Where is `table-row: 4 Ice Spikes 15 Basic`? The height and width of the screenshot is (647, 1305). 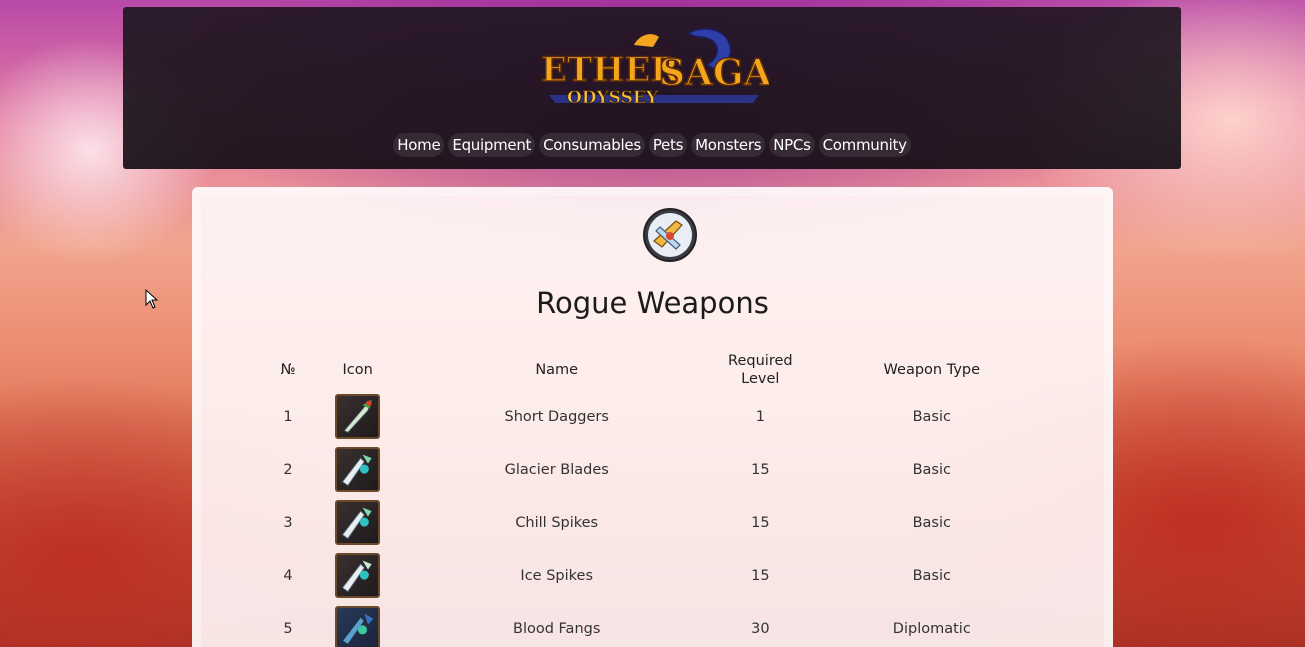 table-row: 4 Ice Spikes 15 Basic is located at coordinates (658, 575).